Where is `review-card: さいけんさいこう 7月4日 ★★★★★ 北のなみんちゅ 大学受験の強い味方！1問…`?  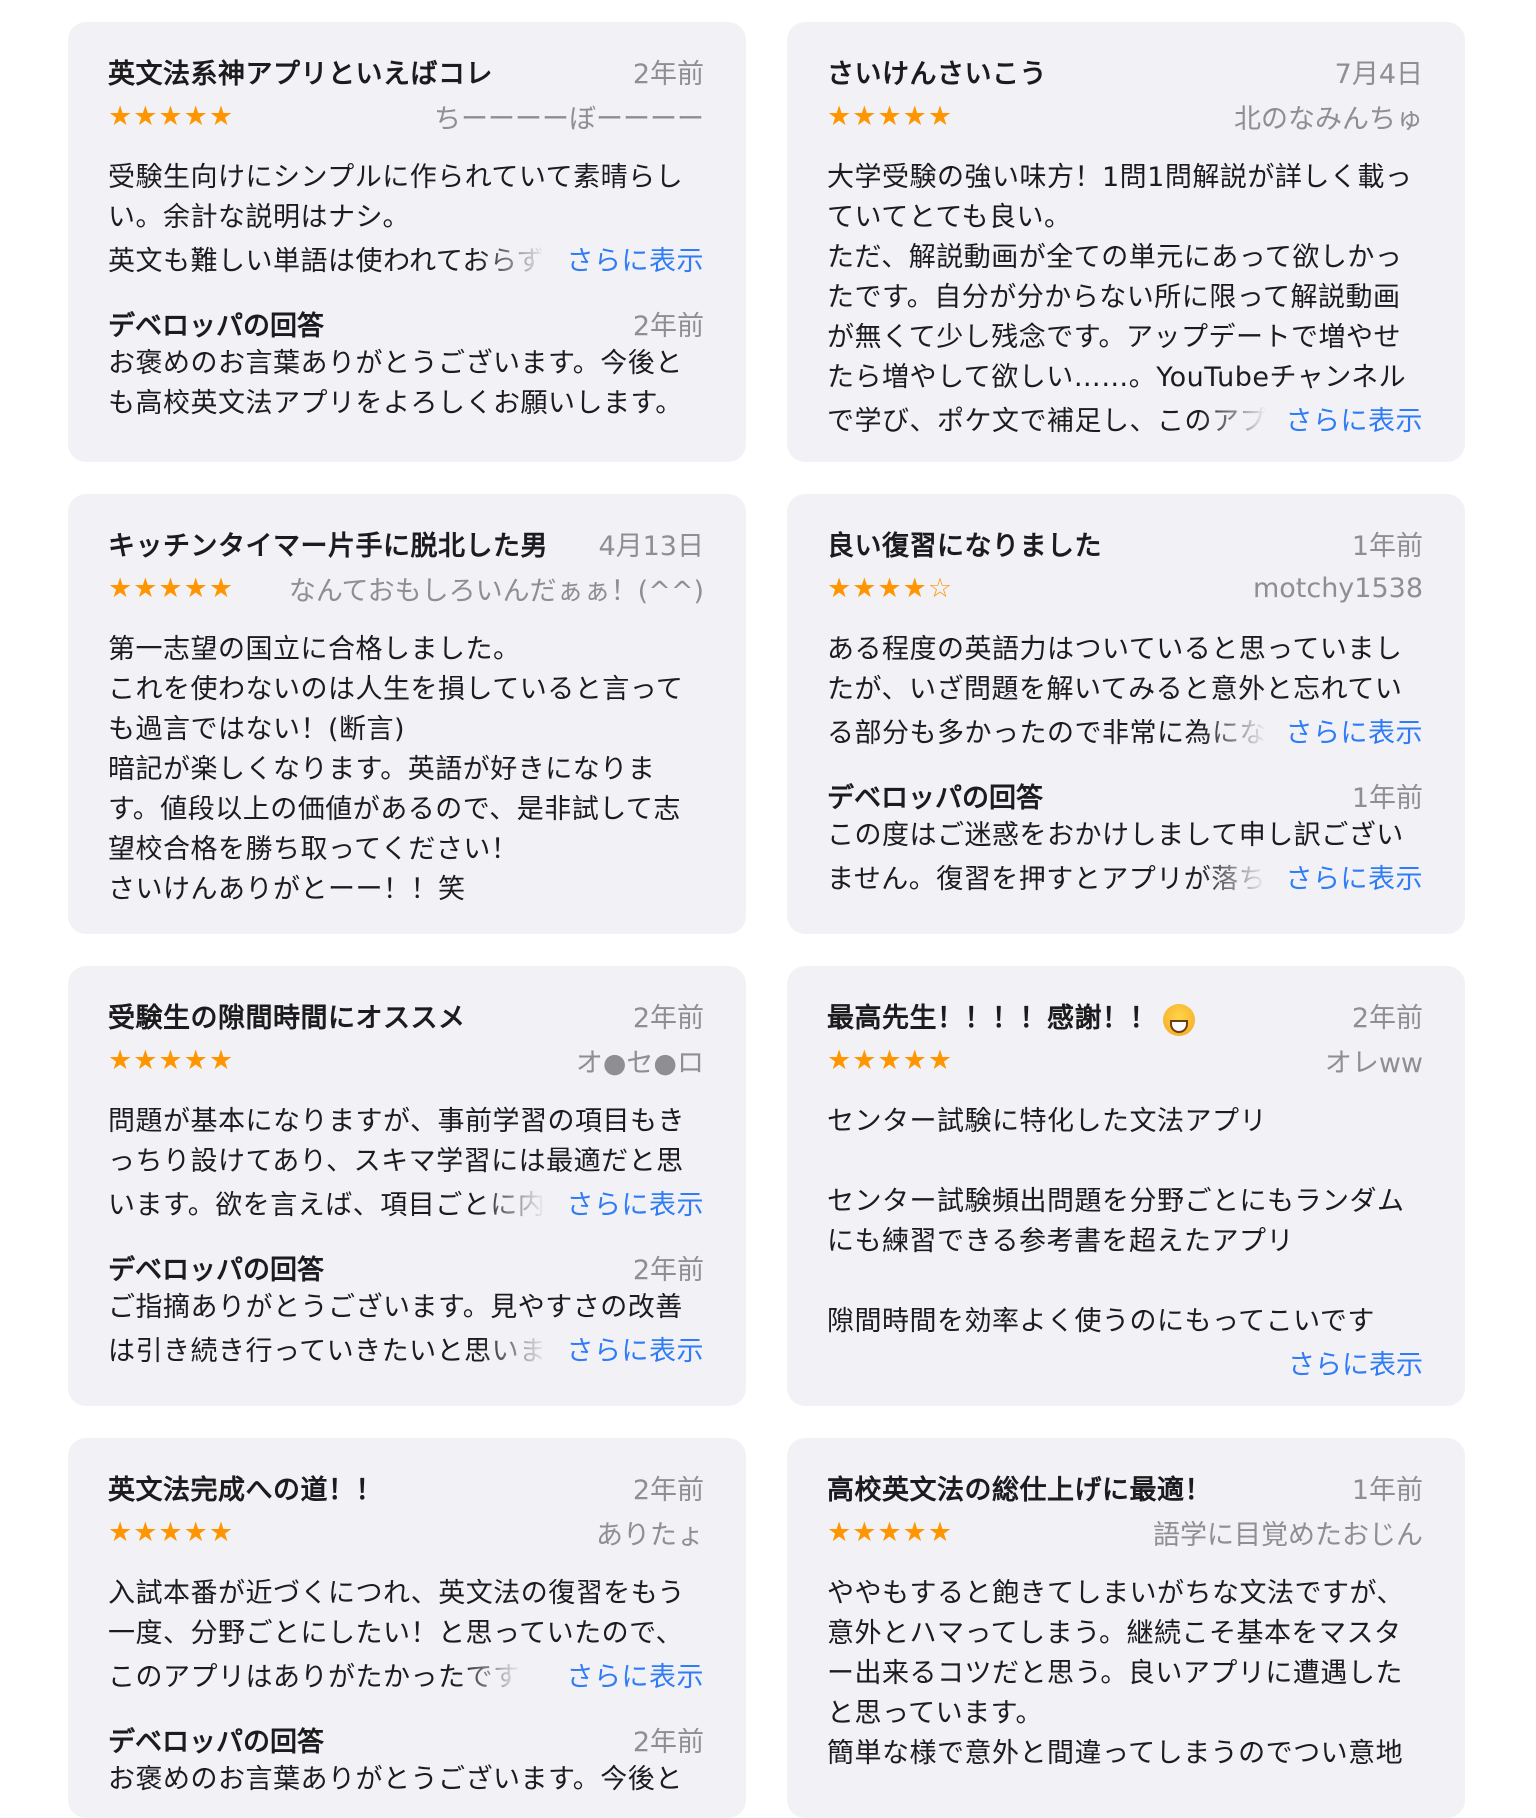
review-card: さいけんさいこう 7月4日 ★★★★★ 北のなみんちゅ 大学受験の強い味方！1問… is located at coordinates (1126, 242).